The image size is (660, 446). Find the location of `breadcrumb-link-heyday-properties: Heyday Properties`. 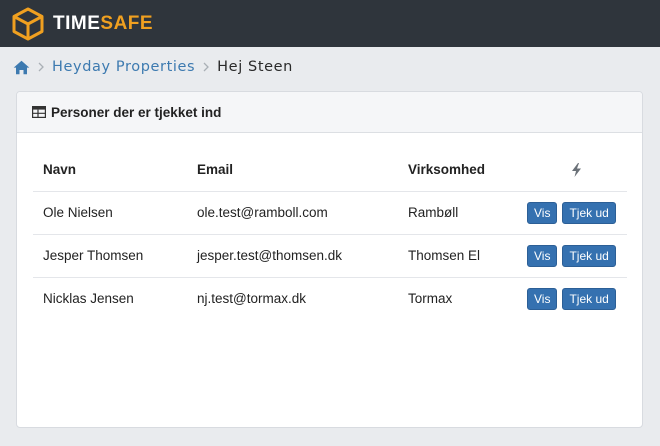

breadcrumb-link-heyday-properties: Heyday Properties is located at coordinates (123, 67).